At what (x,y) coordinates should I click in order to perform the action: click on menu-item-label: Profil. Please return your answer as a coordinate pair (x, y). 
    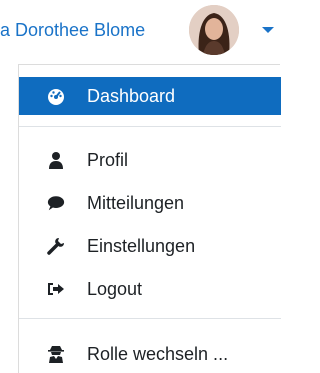
    Looking at the image, I should click on (108, 160).